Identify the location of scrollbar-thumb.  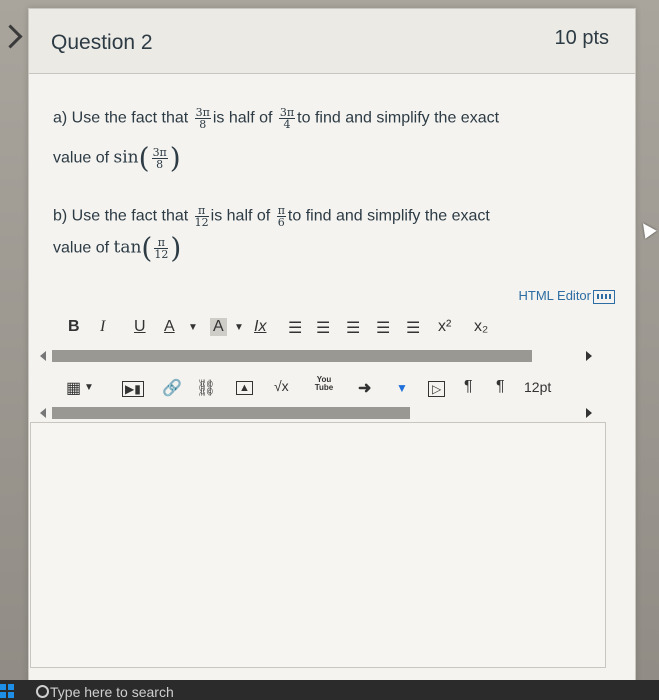
(292, 356).